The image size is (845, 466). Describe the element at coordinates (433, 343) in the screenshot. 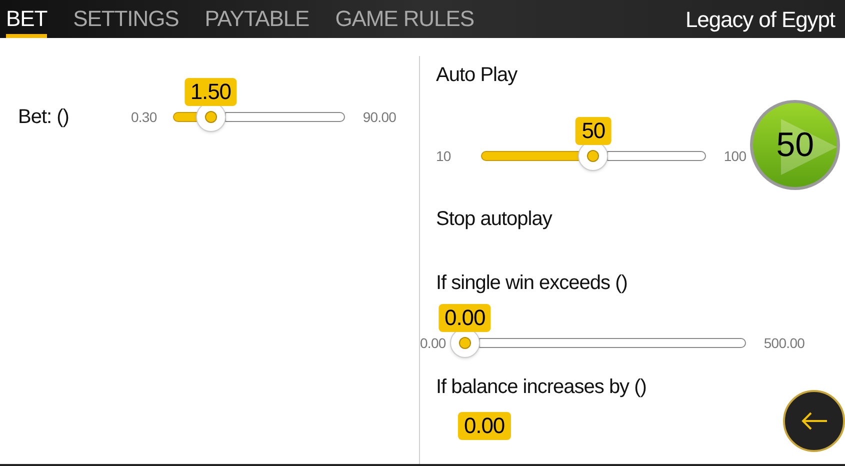

I see `min-label: 0.00` at that location.